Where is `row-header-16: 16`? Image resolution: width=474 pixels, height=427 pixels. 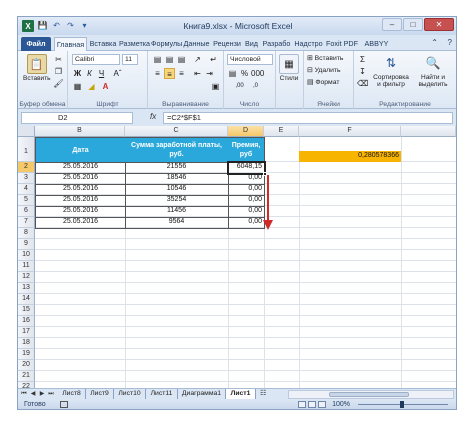
row-header-16: 16 is located at coordinates (26, 321).